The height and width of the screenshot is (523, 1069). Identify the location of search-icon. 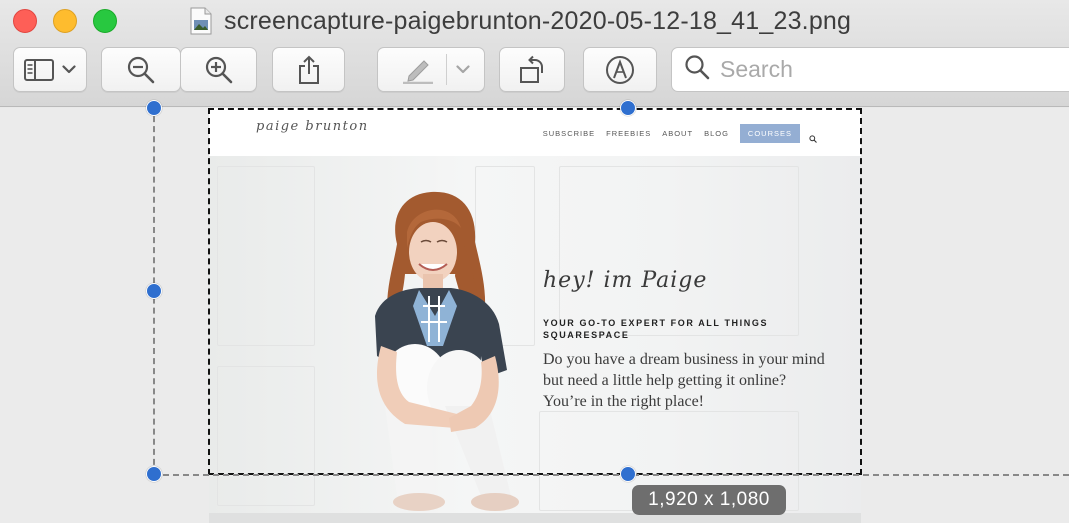
(697, 69).